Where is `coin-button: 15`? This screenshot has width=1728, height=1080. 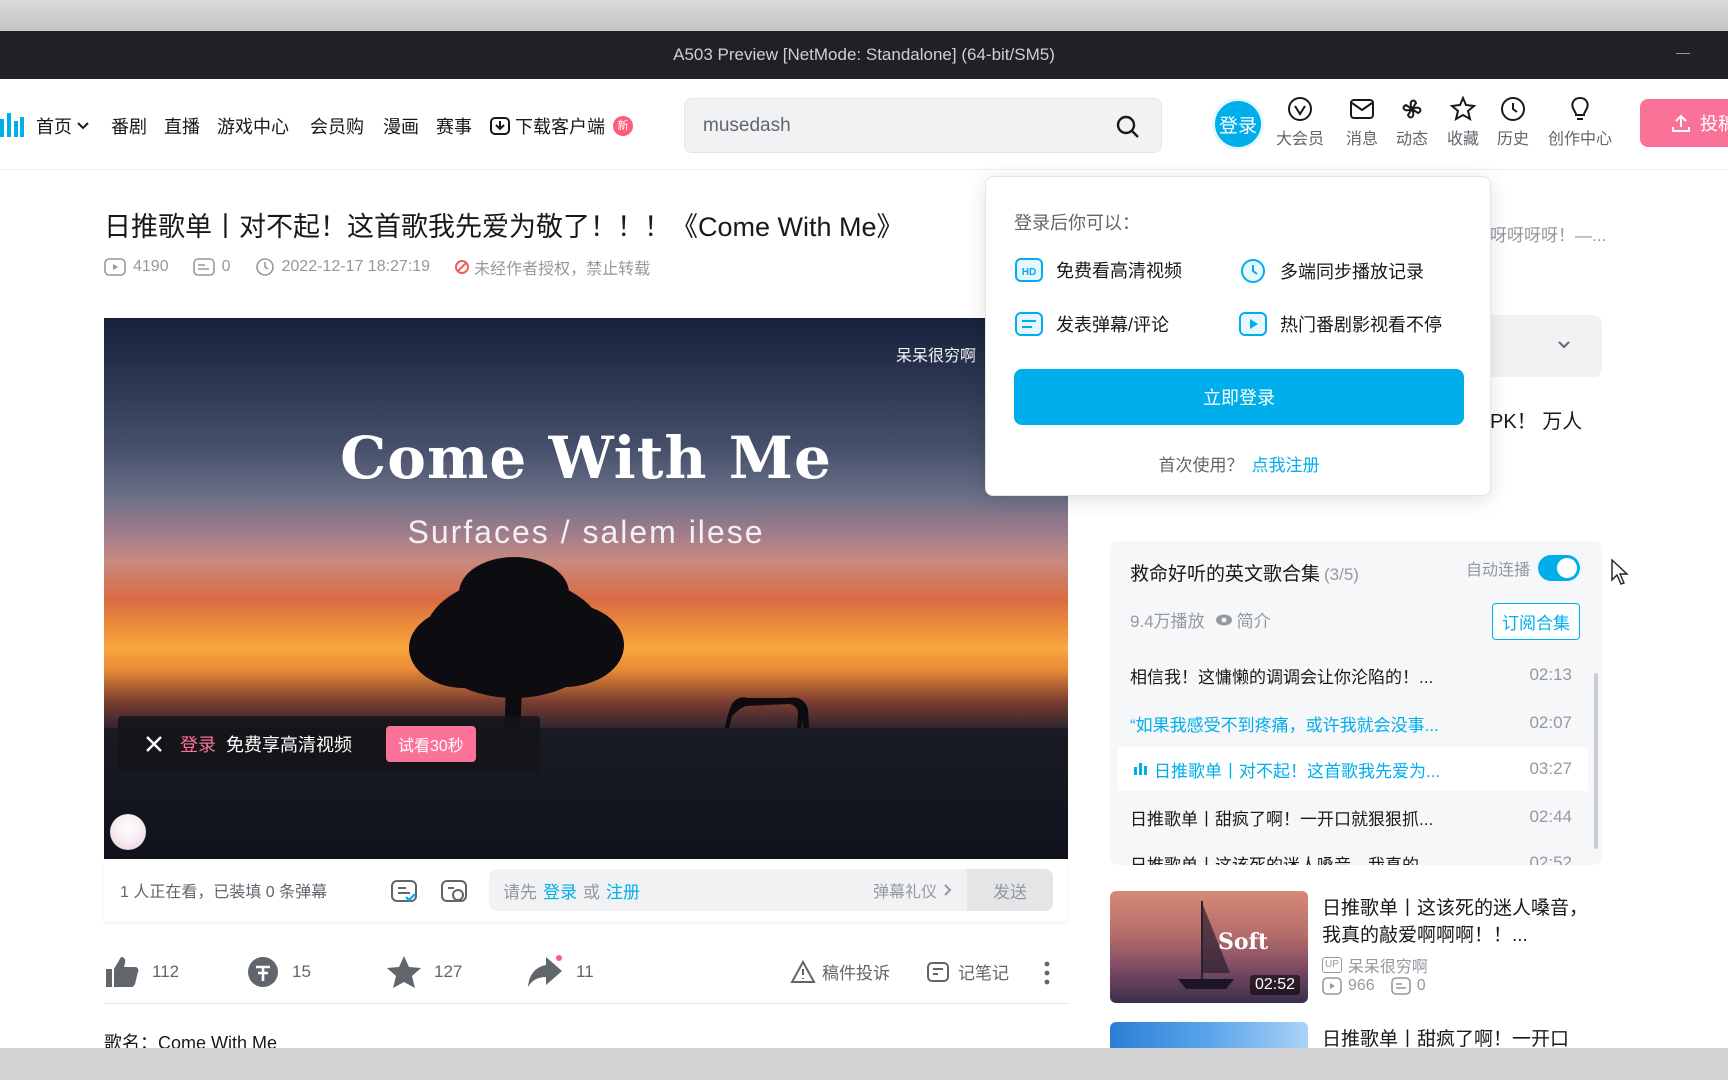
coin-button: 15 is located at coordinates (278, 972).